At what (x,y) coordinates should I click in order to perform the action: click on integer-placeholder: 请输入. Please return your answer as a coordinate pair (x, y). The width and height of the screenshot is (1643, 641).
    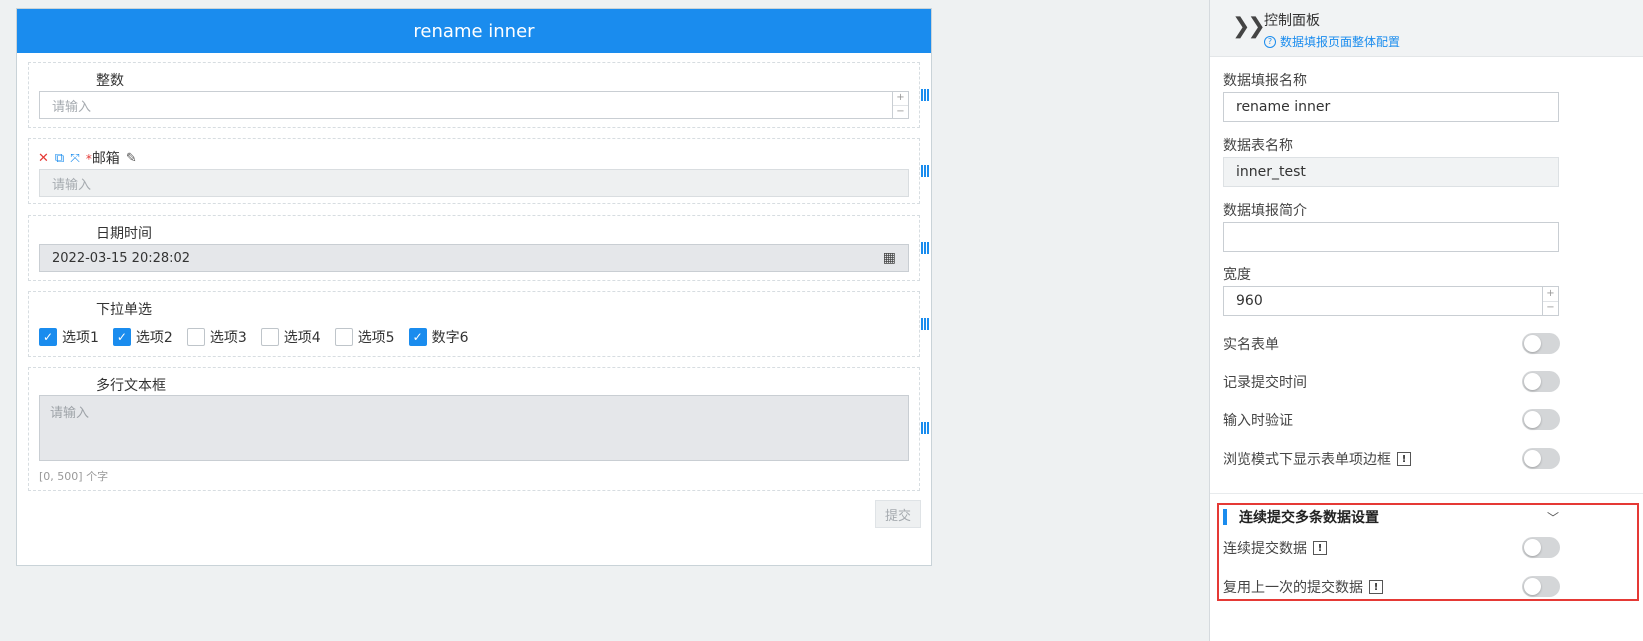
    Looking at the image, I should click on (72, 107).